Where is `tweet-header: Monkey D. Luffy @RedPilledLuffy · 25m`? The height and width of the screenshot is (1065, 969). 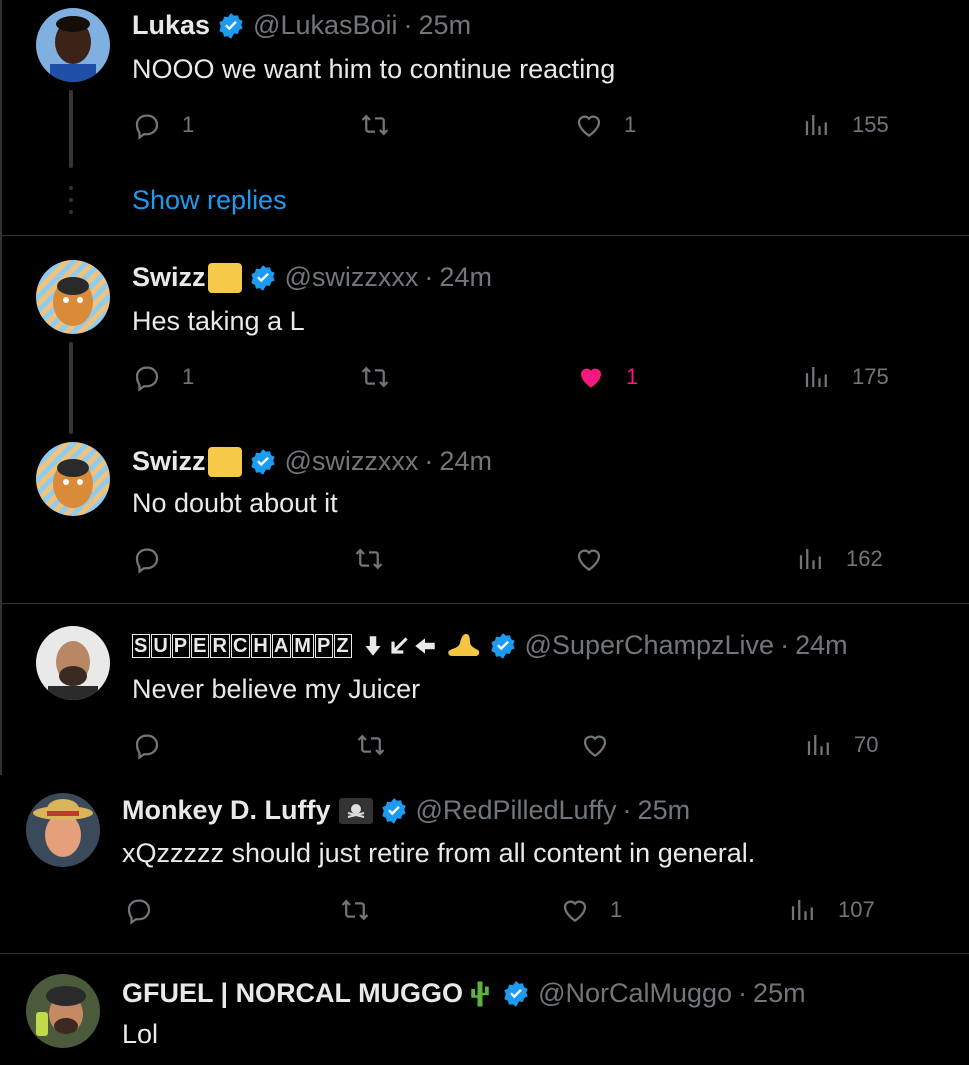 tweet-header: Monkey D. Luffy @RedPilledLuffy · 25m is located at coordinates (406, 810).